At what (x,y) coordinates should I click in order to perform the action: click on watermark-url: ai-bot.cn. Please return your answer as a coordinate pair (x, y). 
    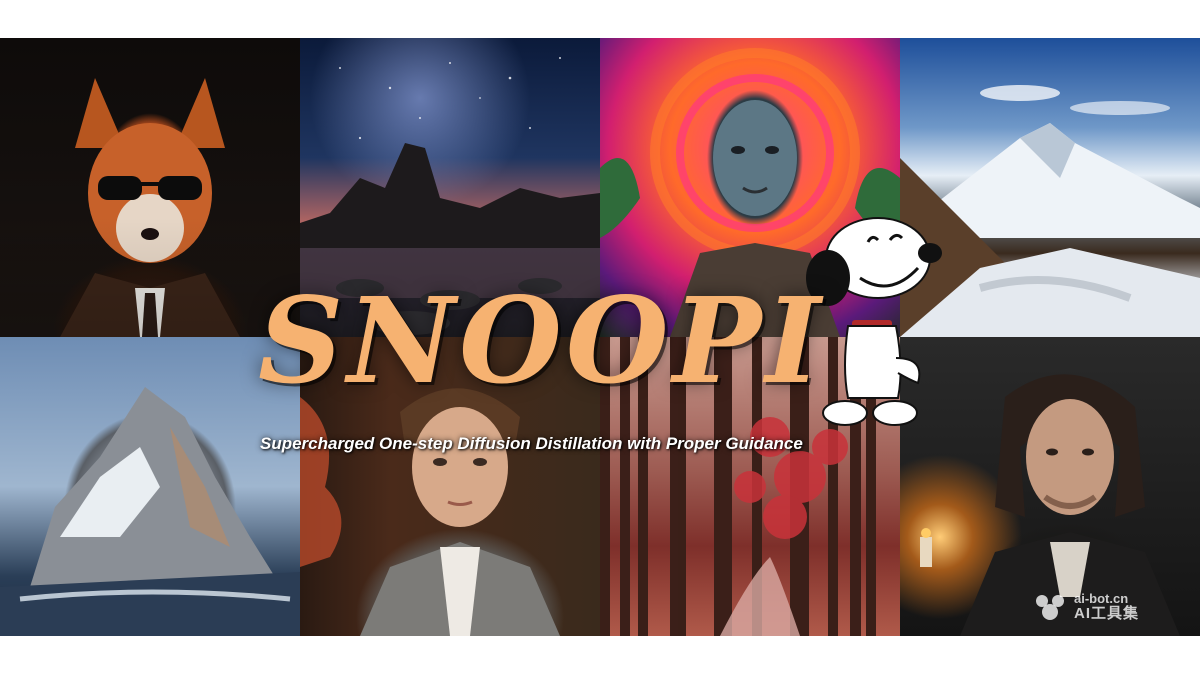
    Looking at the image, I should click on (1101, 599).